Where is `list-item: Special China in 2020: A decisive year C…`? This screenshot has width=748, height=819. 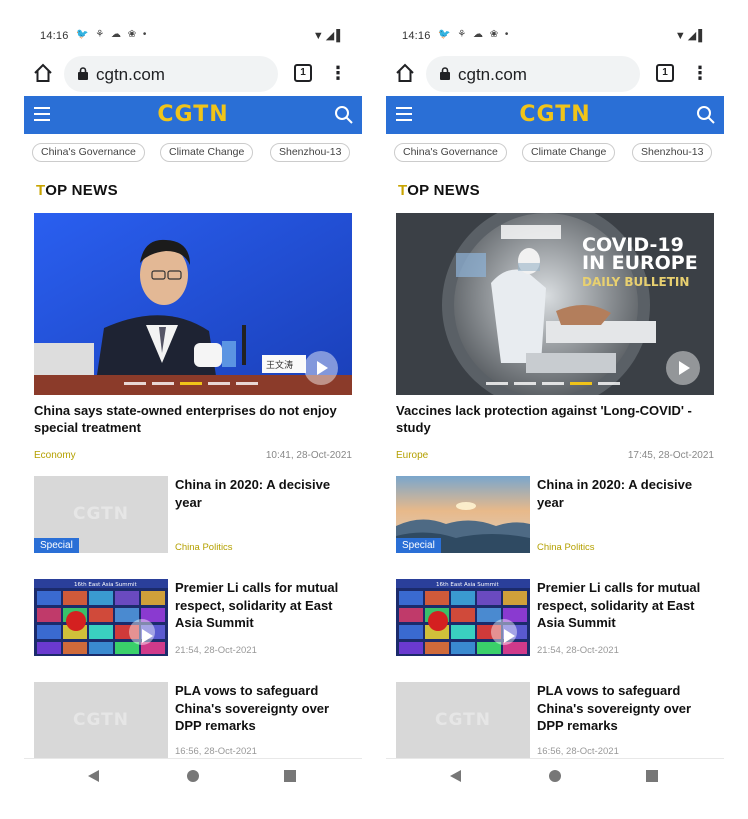
list-item: Special China in 2020: A decisive year C… is located at coordinates (555, 515).